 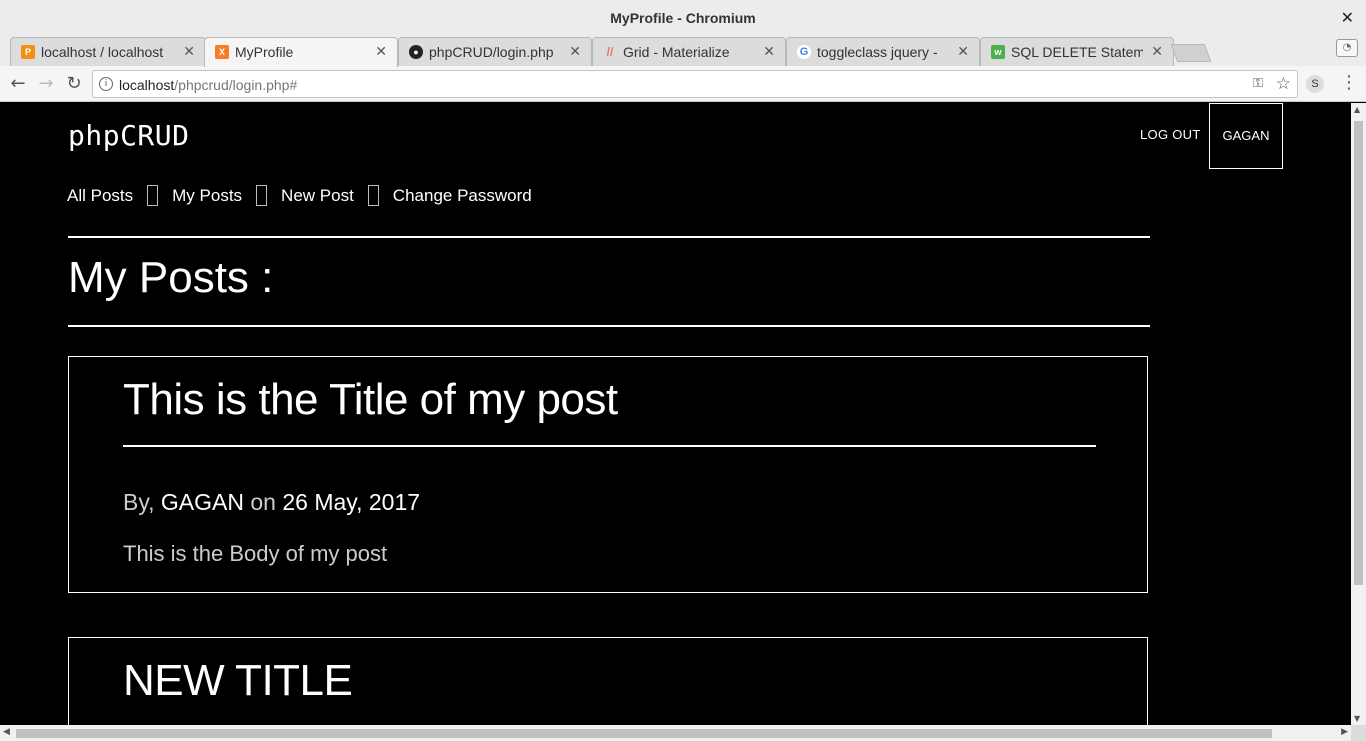 I want to click on tab-label: SQL DELETE Statem, so click(x=1077, y=52).